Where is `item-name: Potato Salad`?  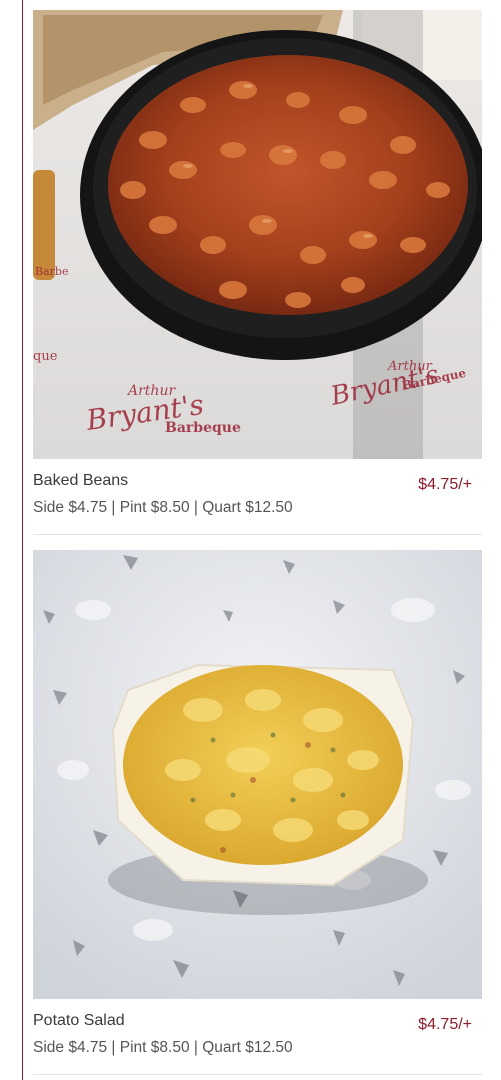
item-name: Potato Salad is located at coordinates (79, 1021).